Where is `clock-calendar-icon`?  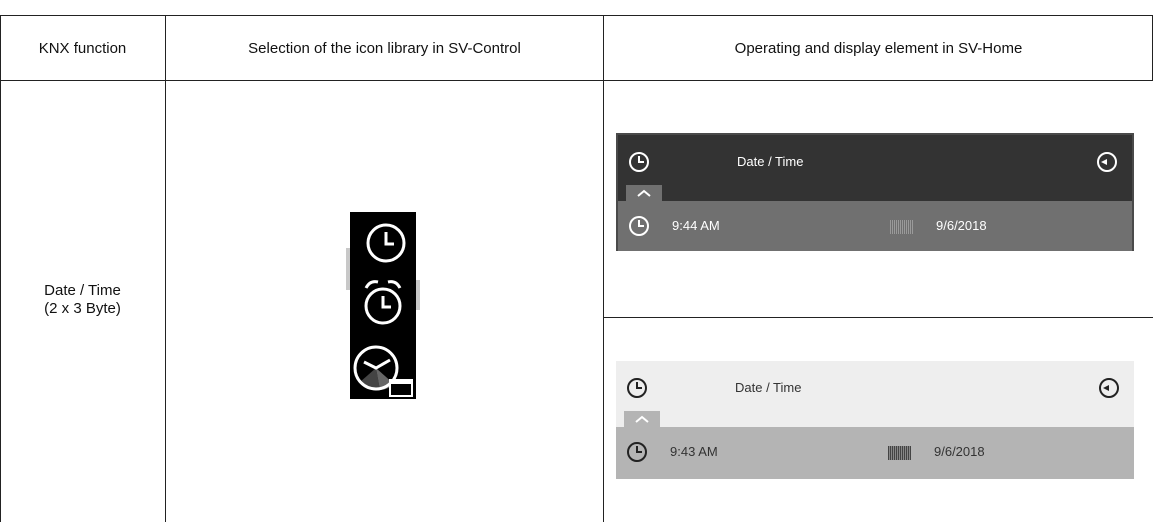
clock-calendar-icon is located at coordinates (383, 371).